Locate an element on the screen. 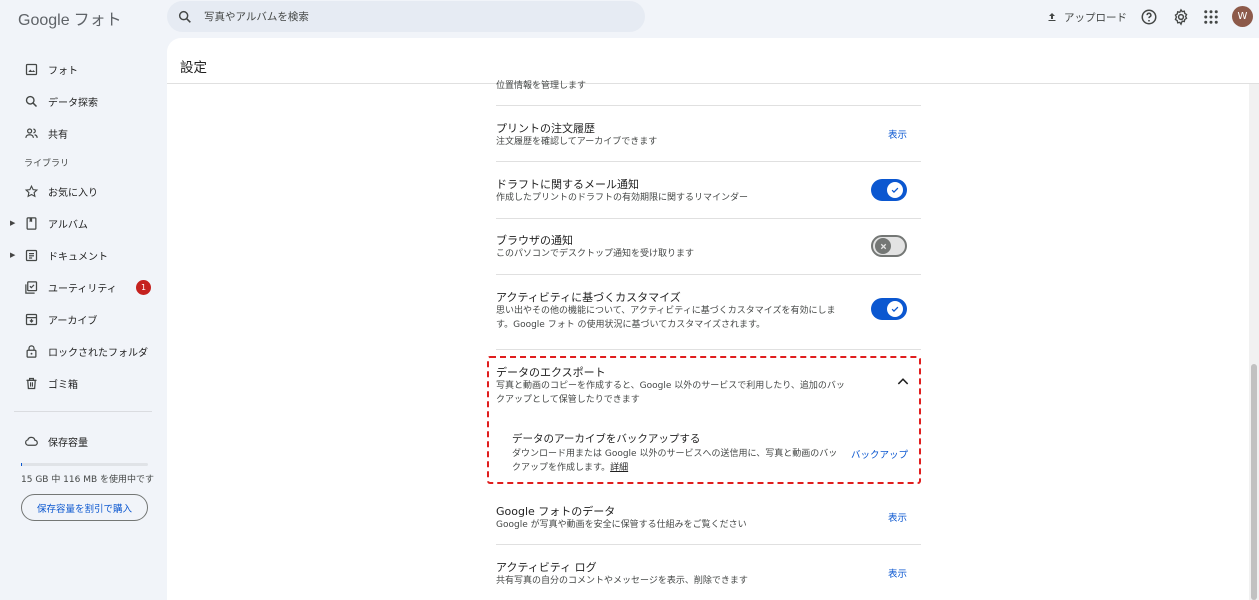 The height and width of the screenshot is (600, 1259). sidebar-item-photos: フォト is located at coordinates (80, 69).